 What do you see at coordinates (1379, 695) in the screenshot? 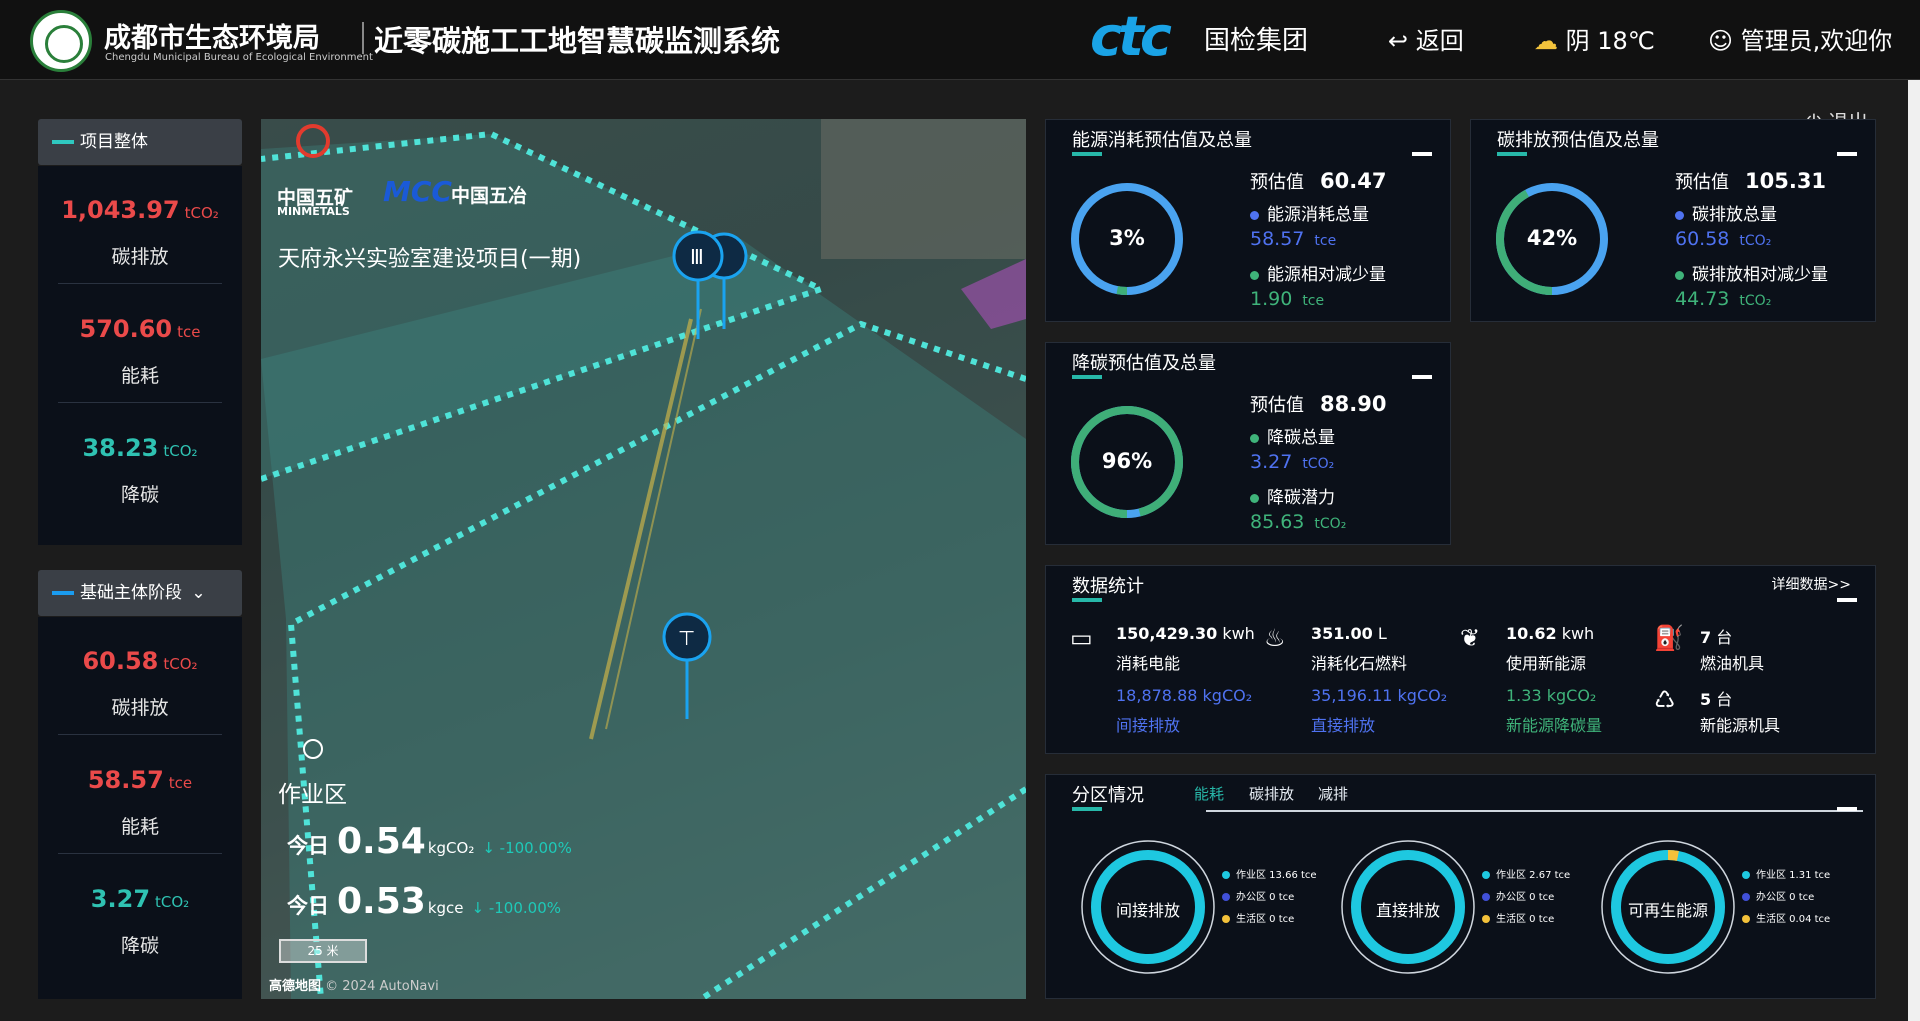
I see `direct-emission-value: 35,196.11 kgCO₂` at bounding box center [1379, 695].